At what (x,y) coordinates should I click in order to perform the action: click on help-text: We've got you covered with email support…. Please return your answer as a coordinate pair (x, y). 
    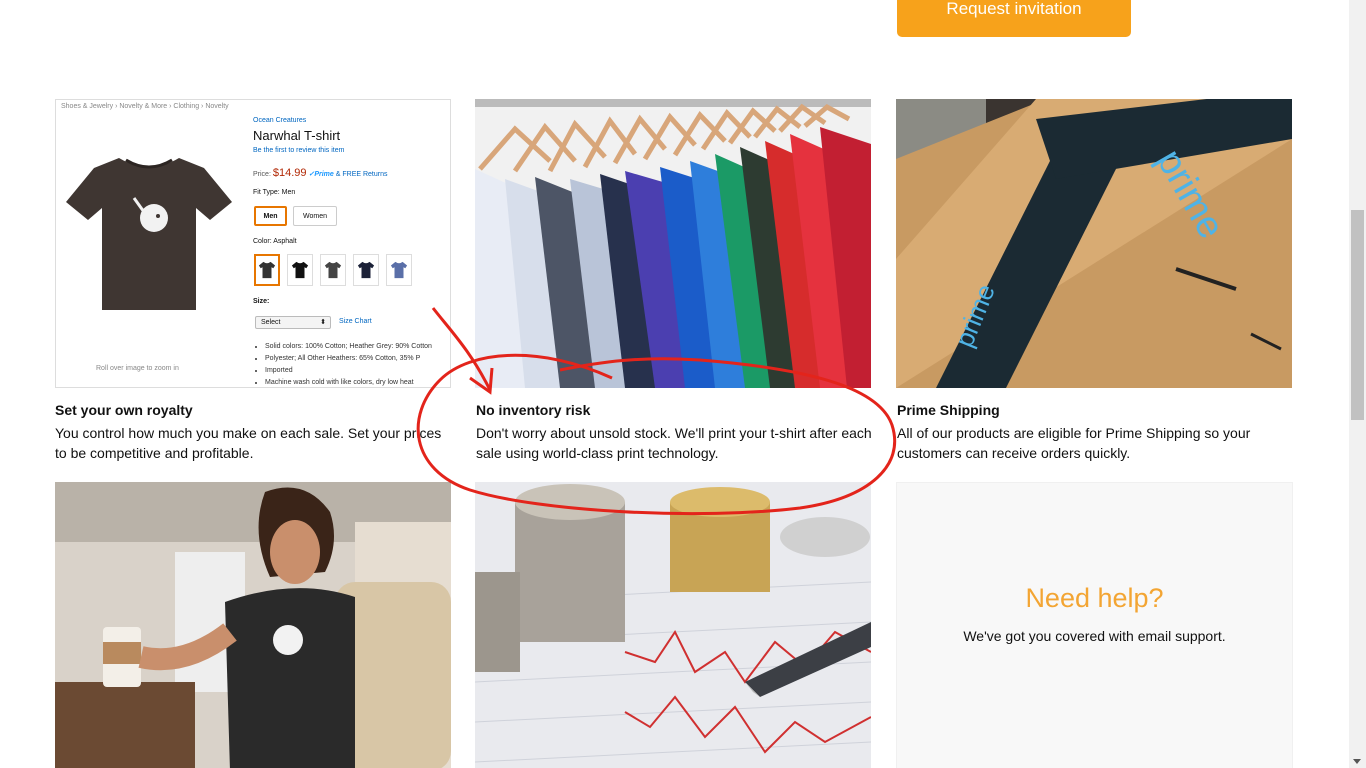
    Looking at the image, I should click on (1094, 636).